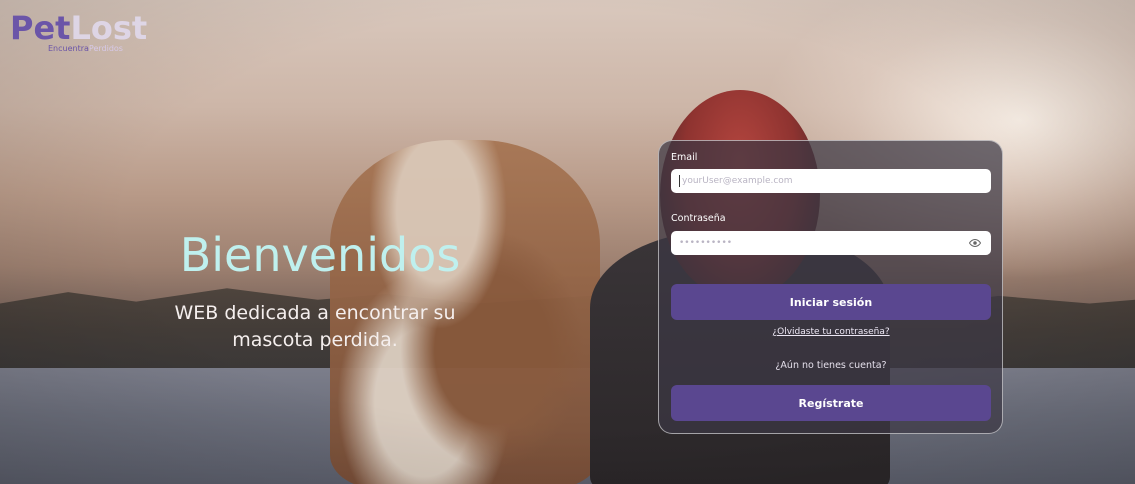 The width and height of the screenshot is (1135, 484). What do you see at coordinates (831, 302) in the screenshot?
I see `login-button: Iniciar sesión` at bounding box center [831, 302].